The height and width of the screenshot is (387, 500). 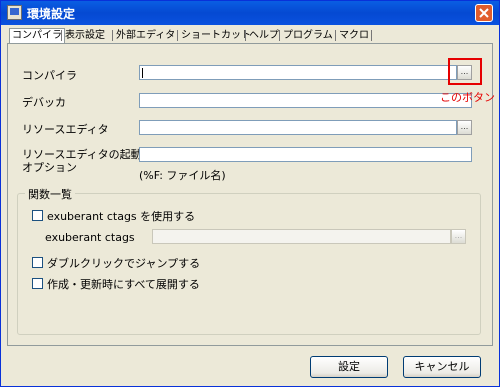 I want to click on close-icon, so click(x=484, y=13).